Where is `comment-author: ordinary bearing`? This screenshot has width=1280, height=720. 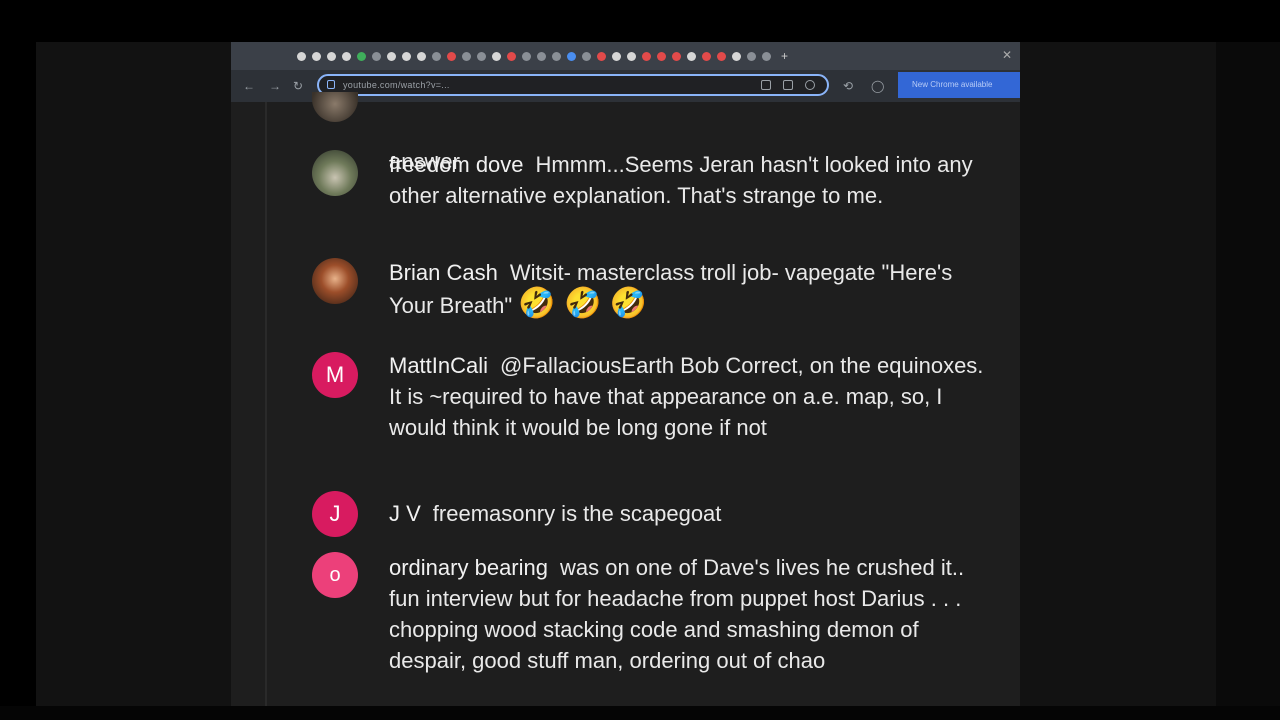
comment-author: ordinary bearing is located at coordinates (468, 567).